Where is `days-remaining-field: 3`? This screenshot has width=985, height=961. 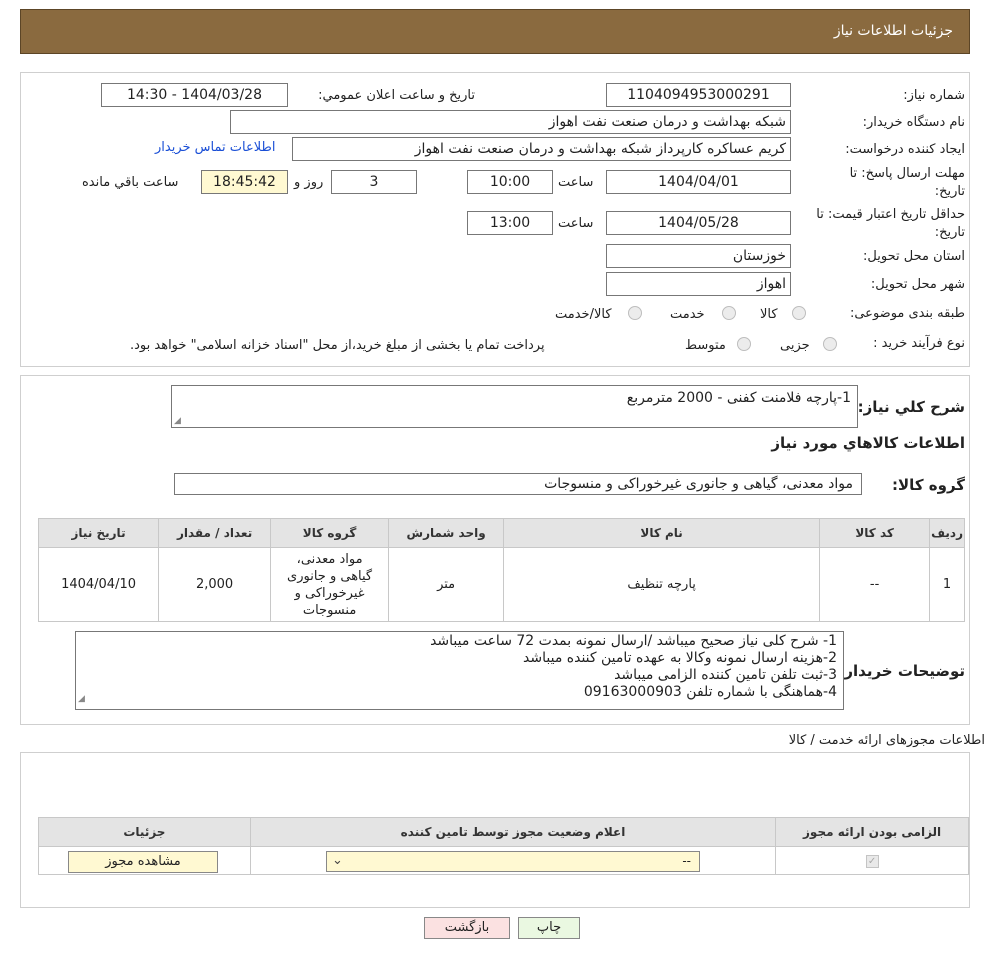
days-remaining-field: 3 is located at coordinates (374, 182).